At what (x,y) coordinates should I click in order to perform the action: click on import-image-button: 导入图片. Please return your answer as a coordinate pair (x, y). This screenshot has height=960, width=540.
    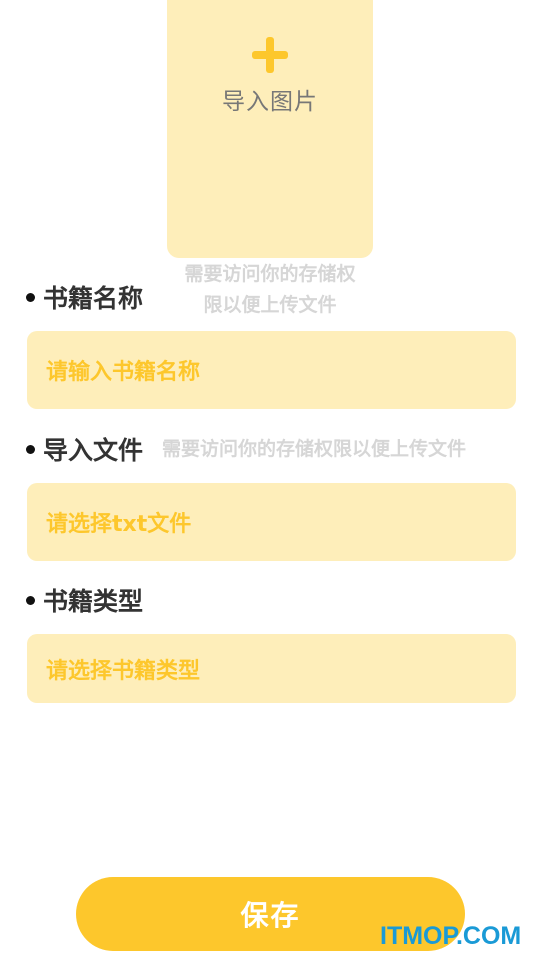
    Looking at the image, I should click on (270, 129).